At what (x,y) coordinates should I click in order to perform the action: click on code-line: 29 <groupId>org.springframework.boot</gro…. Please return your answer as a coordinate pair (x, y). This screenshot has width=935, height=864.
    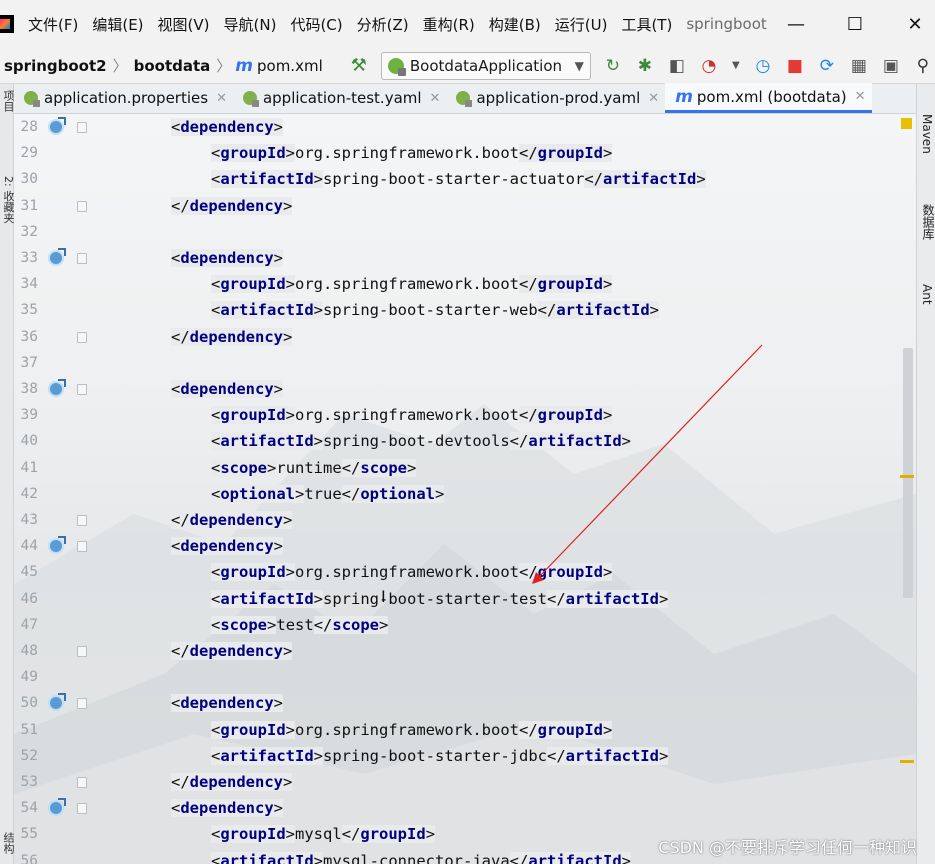
    Looking at the image, I should click on (459, 153).